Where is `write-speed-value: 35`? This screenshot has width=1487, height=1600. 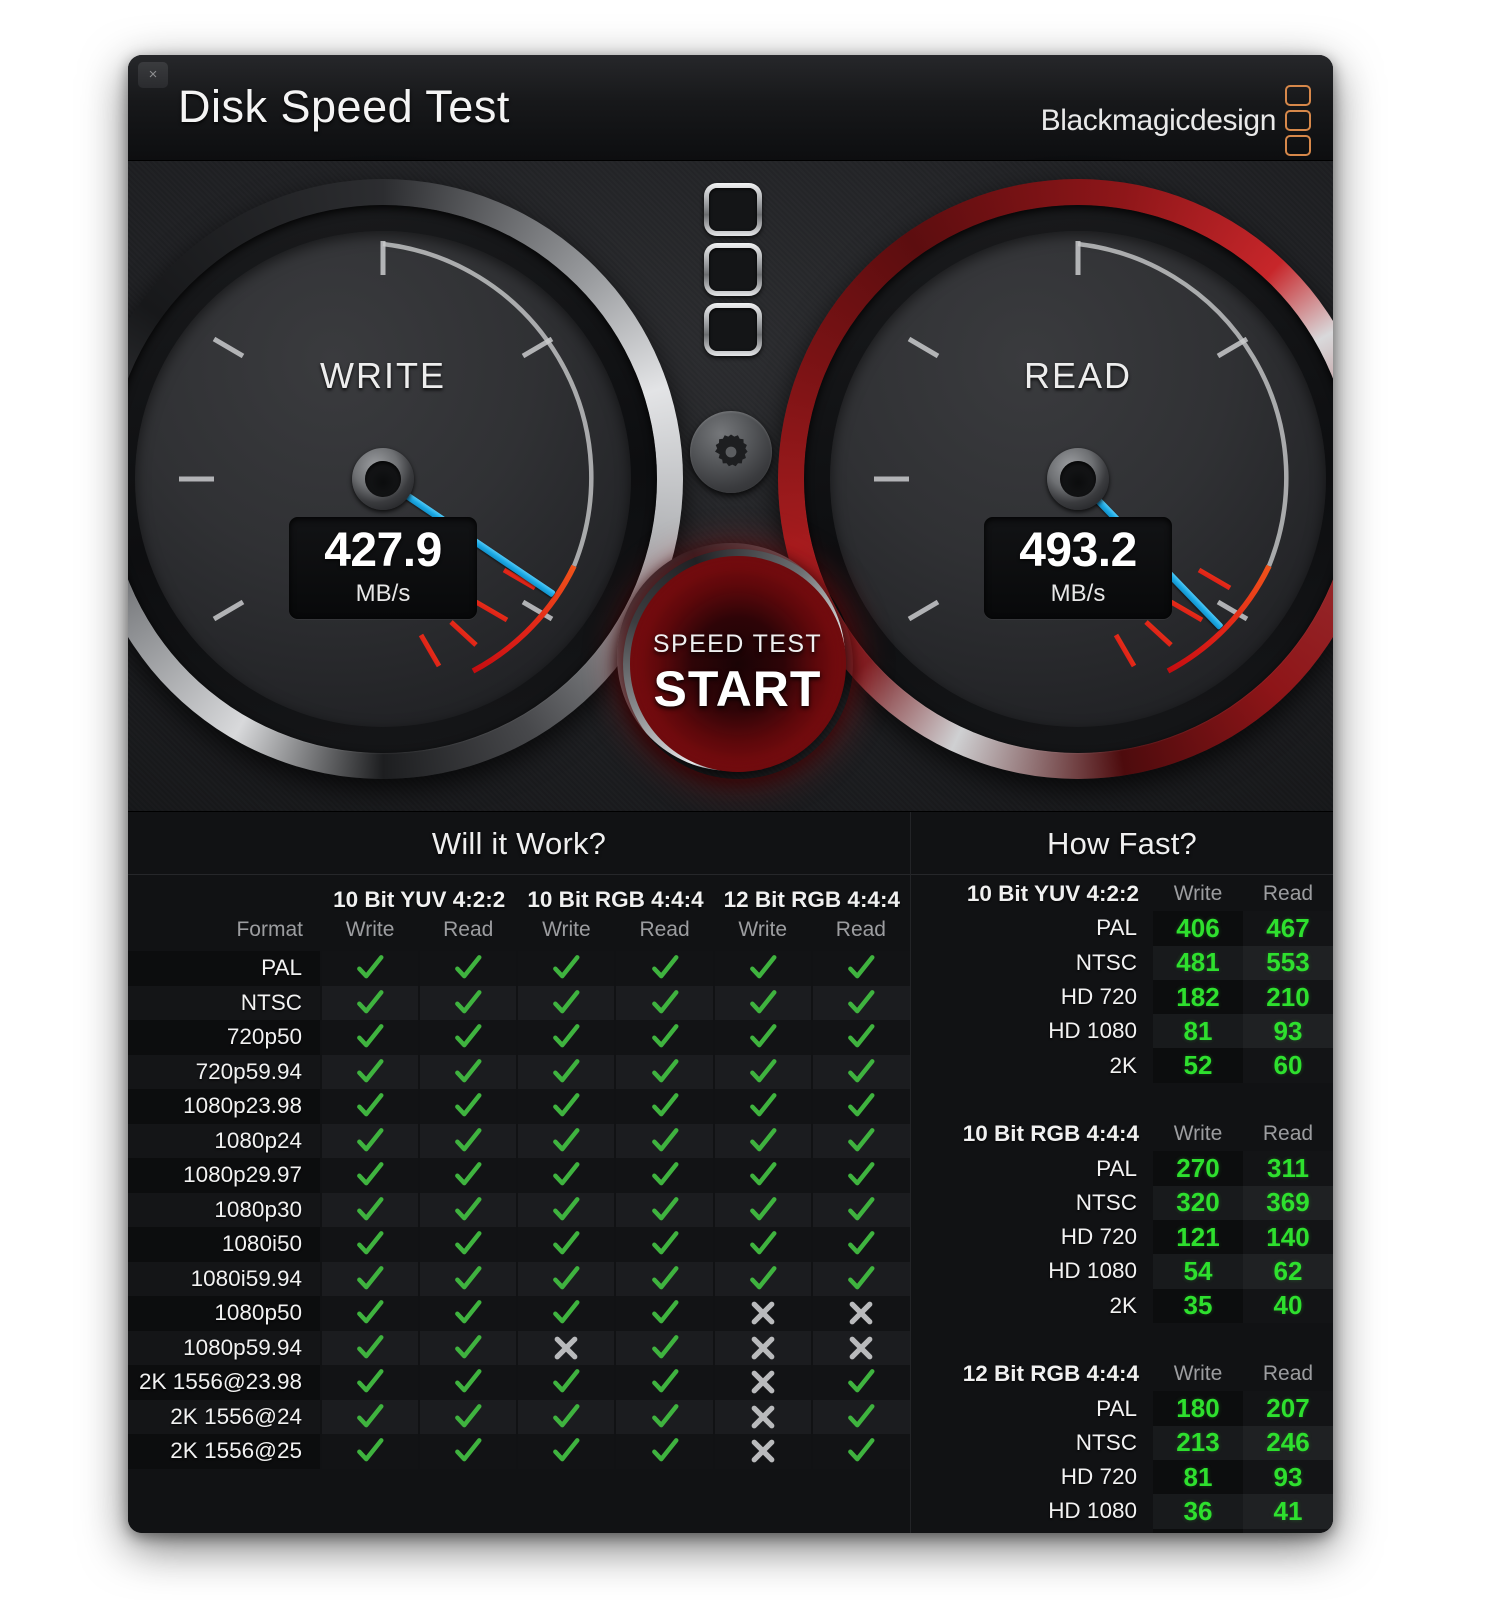
write-speed-value: 35 is located at coordinates (1198, 1305).